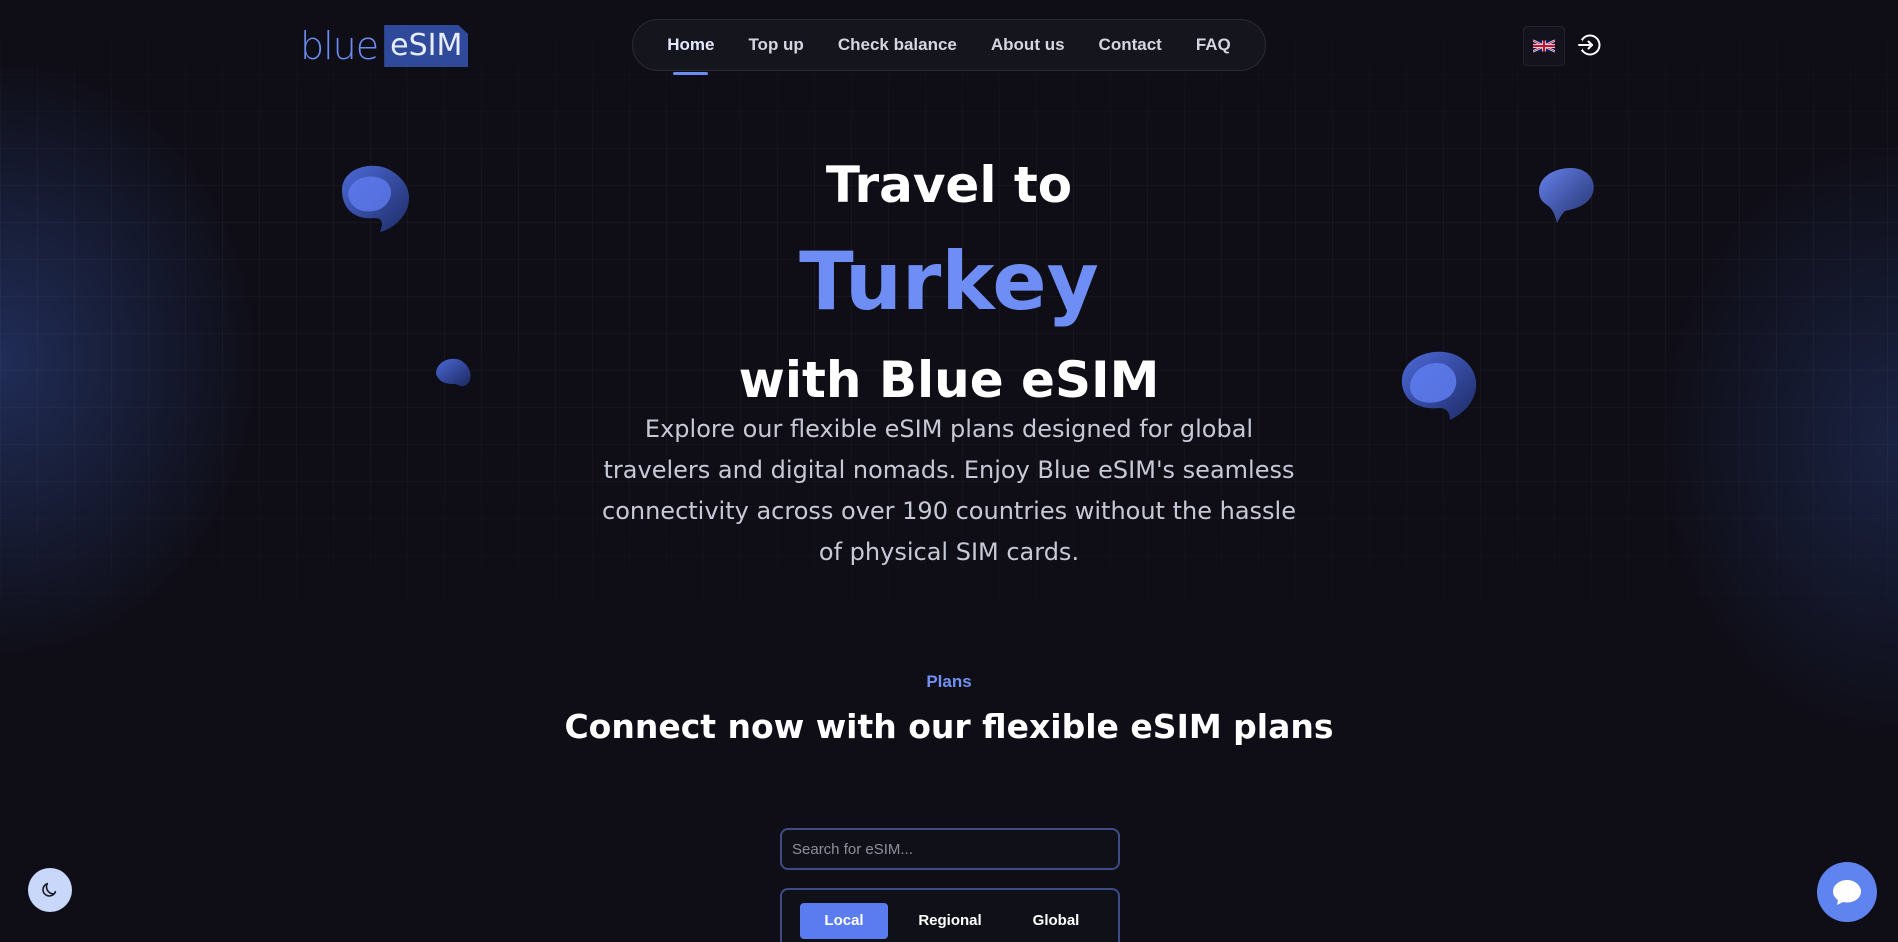 The height and width of the screenshot is (942, 1898). I want to click on nav-top-up: Top up, so click(775, 45).